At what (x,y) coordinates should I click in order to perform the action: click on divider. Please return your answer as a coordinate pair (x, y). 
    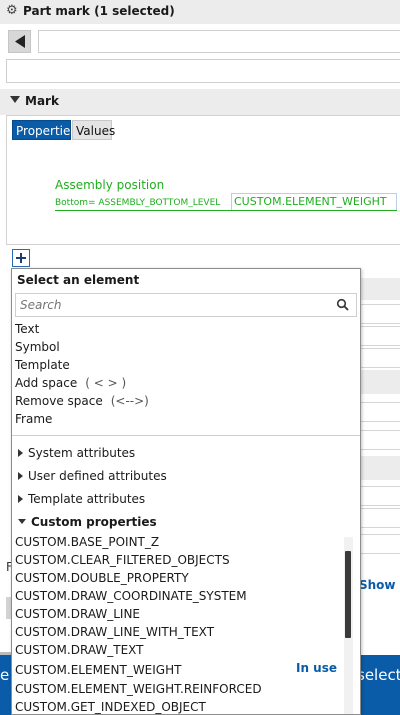
    Looking at the image, I should click on (186, 435).